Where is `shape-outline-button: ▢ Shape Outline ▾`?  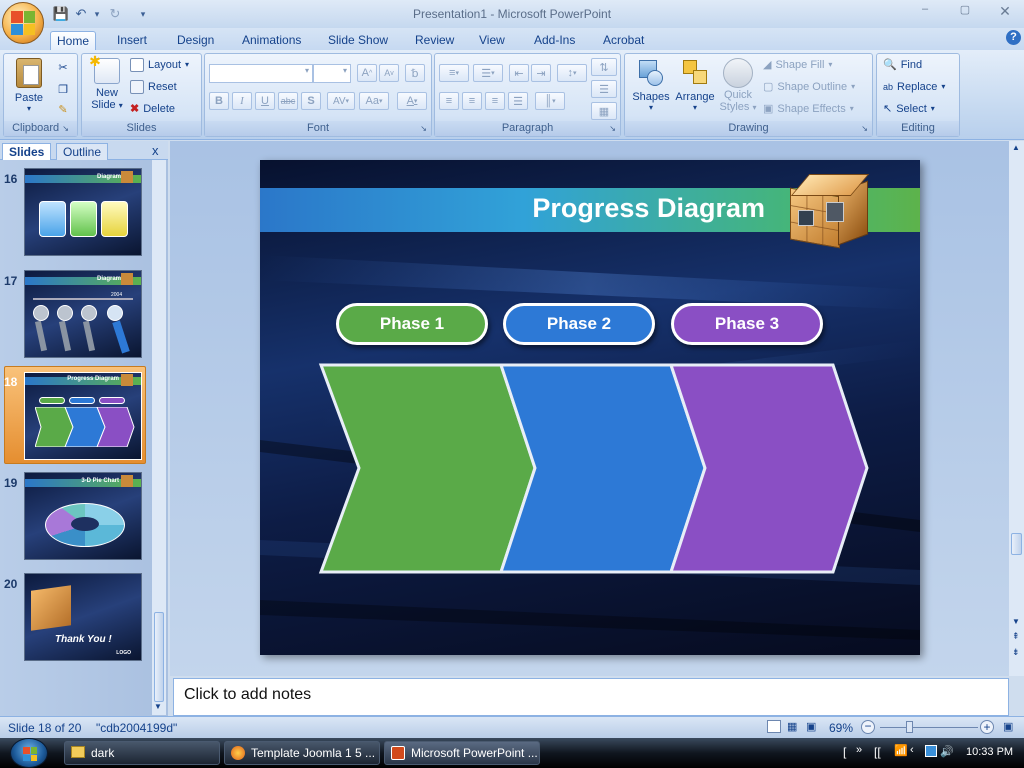 shape-outline-button: ▢ Shape Outline ▾ is located at coordinates (809, 87).